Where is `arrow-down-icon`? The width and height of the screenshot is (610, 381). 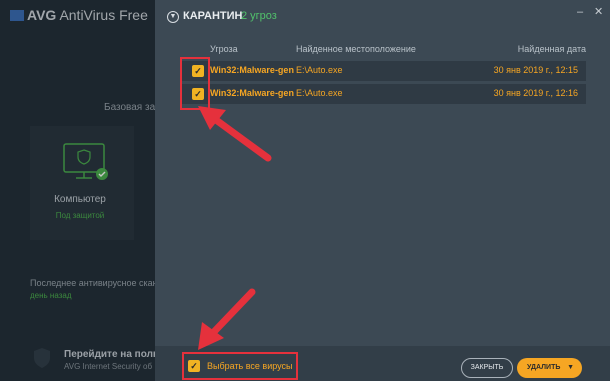 arrow-down-icon is located at coordinates (227, 319).